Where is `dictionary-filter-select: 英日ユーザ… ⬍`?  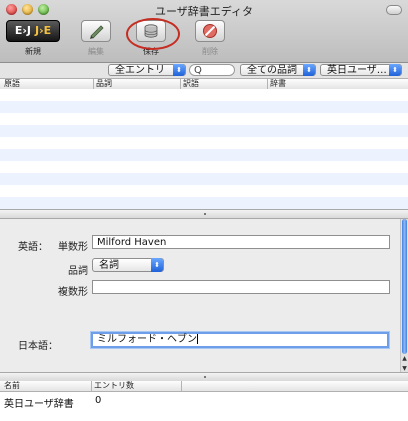
dictionary-filter-select: 英日ユーザ… ⬍ is located at coordinates (361, 70).